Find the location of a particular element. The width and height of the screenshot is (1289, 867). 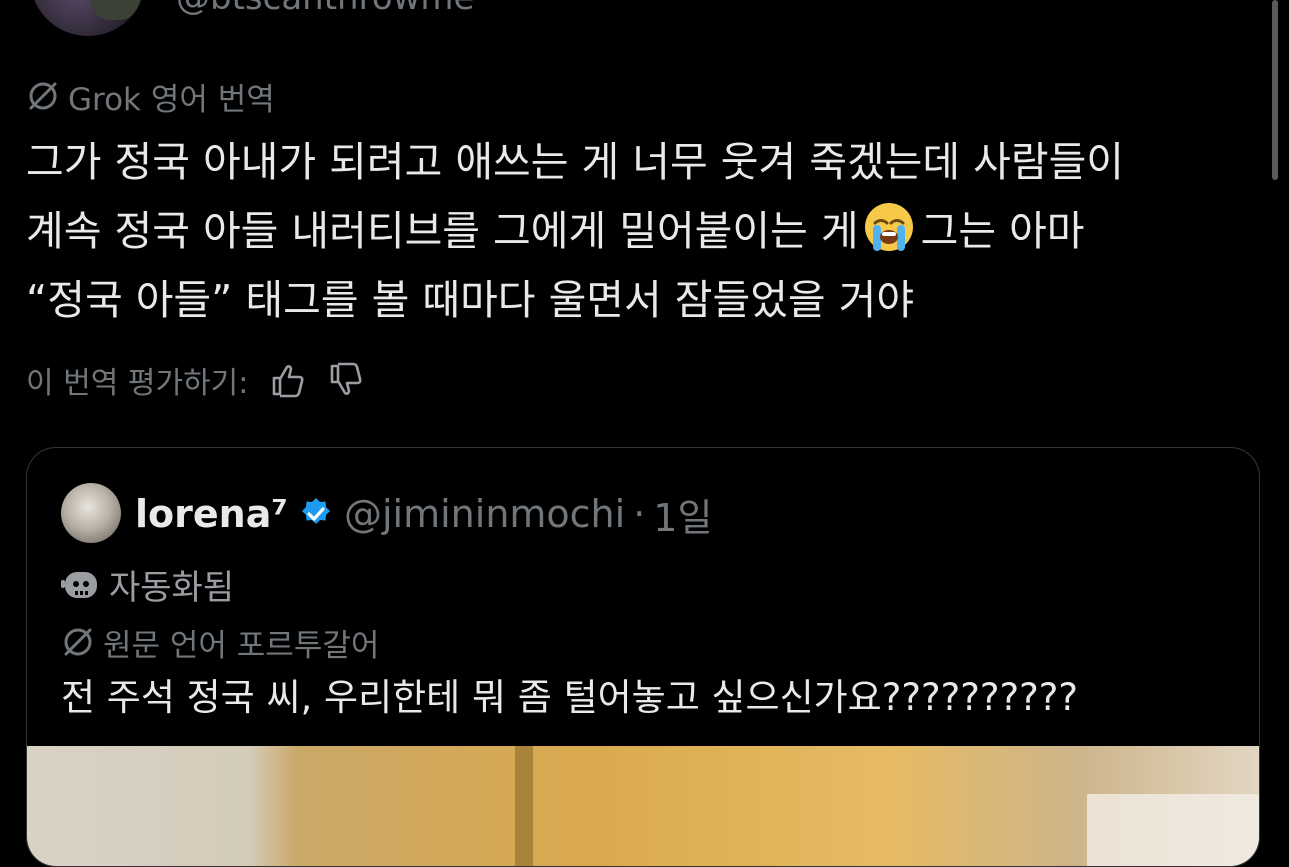

automated-label-row: 자동화됨 is located at coordinates (147, 584).